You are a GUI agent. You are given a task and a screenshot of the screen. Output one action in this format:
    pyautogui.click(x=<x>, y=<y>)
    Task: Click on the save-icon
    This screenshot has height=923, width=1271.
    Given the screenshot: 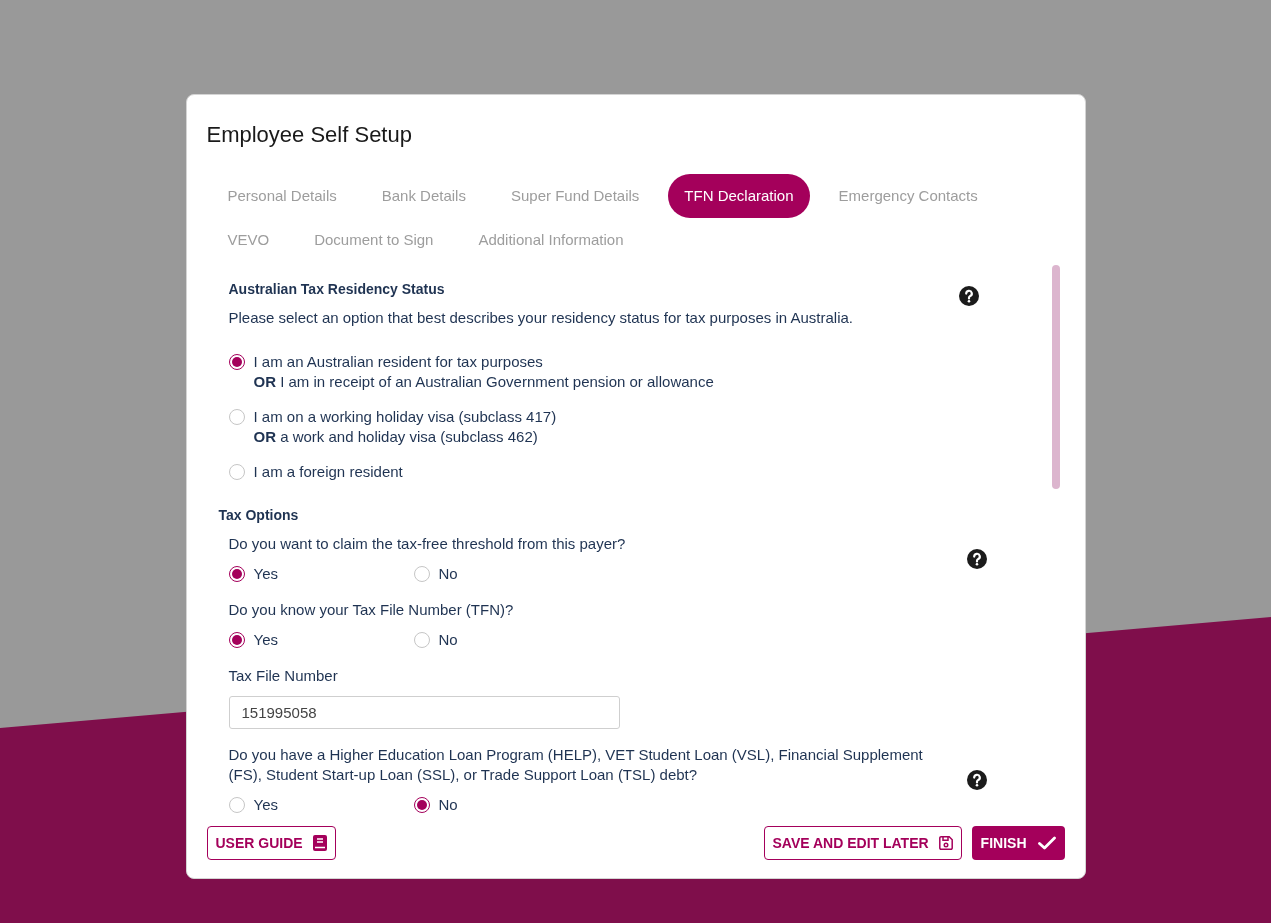 What is the action you would take?
    pyautogui.click(x=945, y=843)
    